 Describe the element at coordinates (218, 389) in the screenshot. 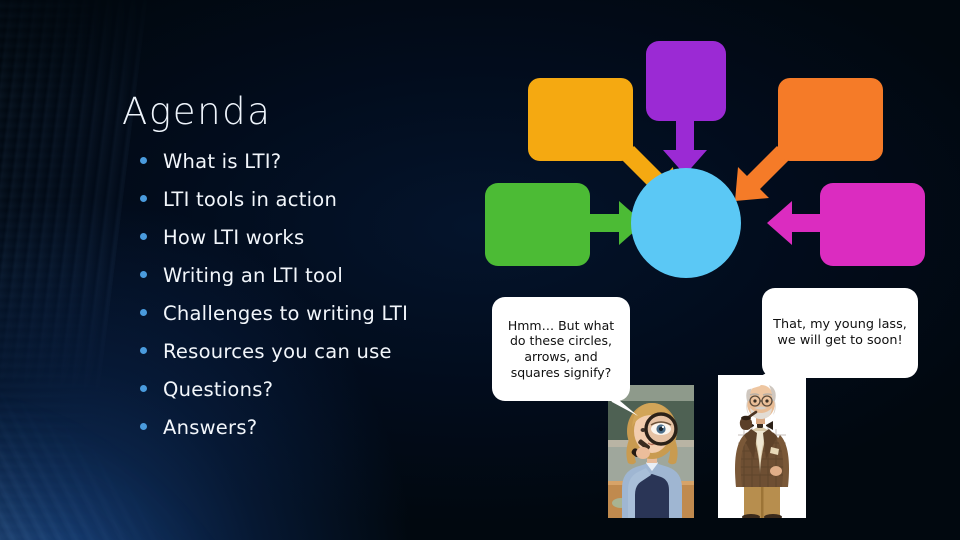

I see `list-item-label: Questions?` at that location.